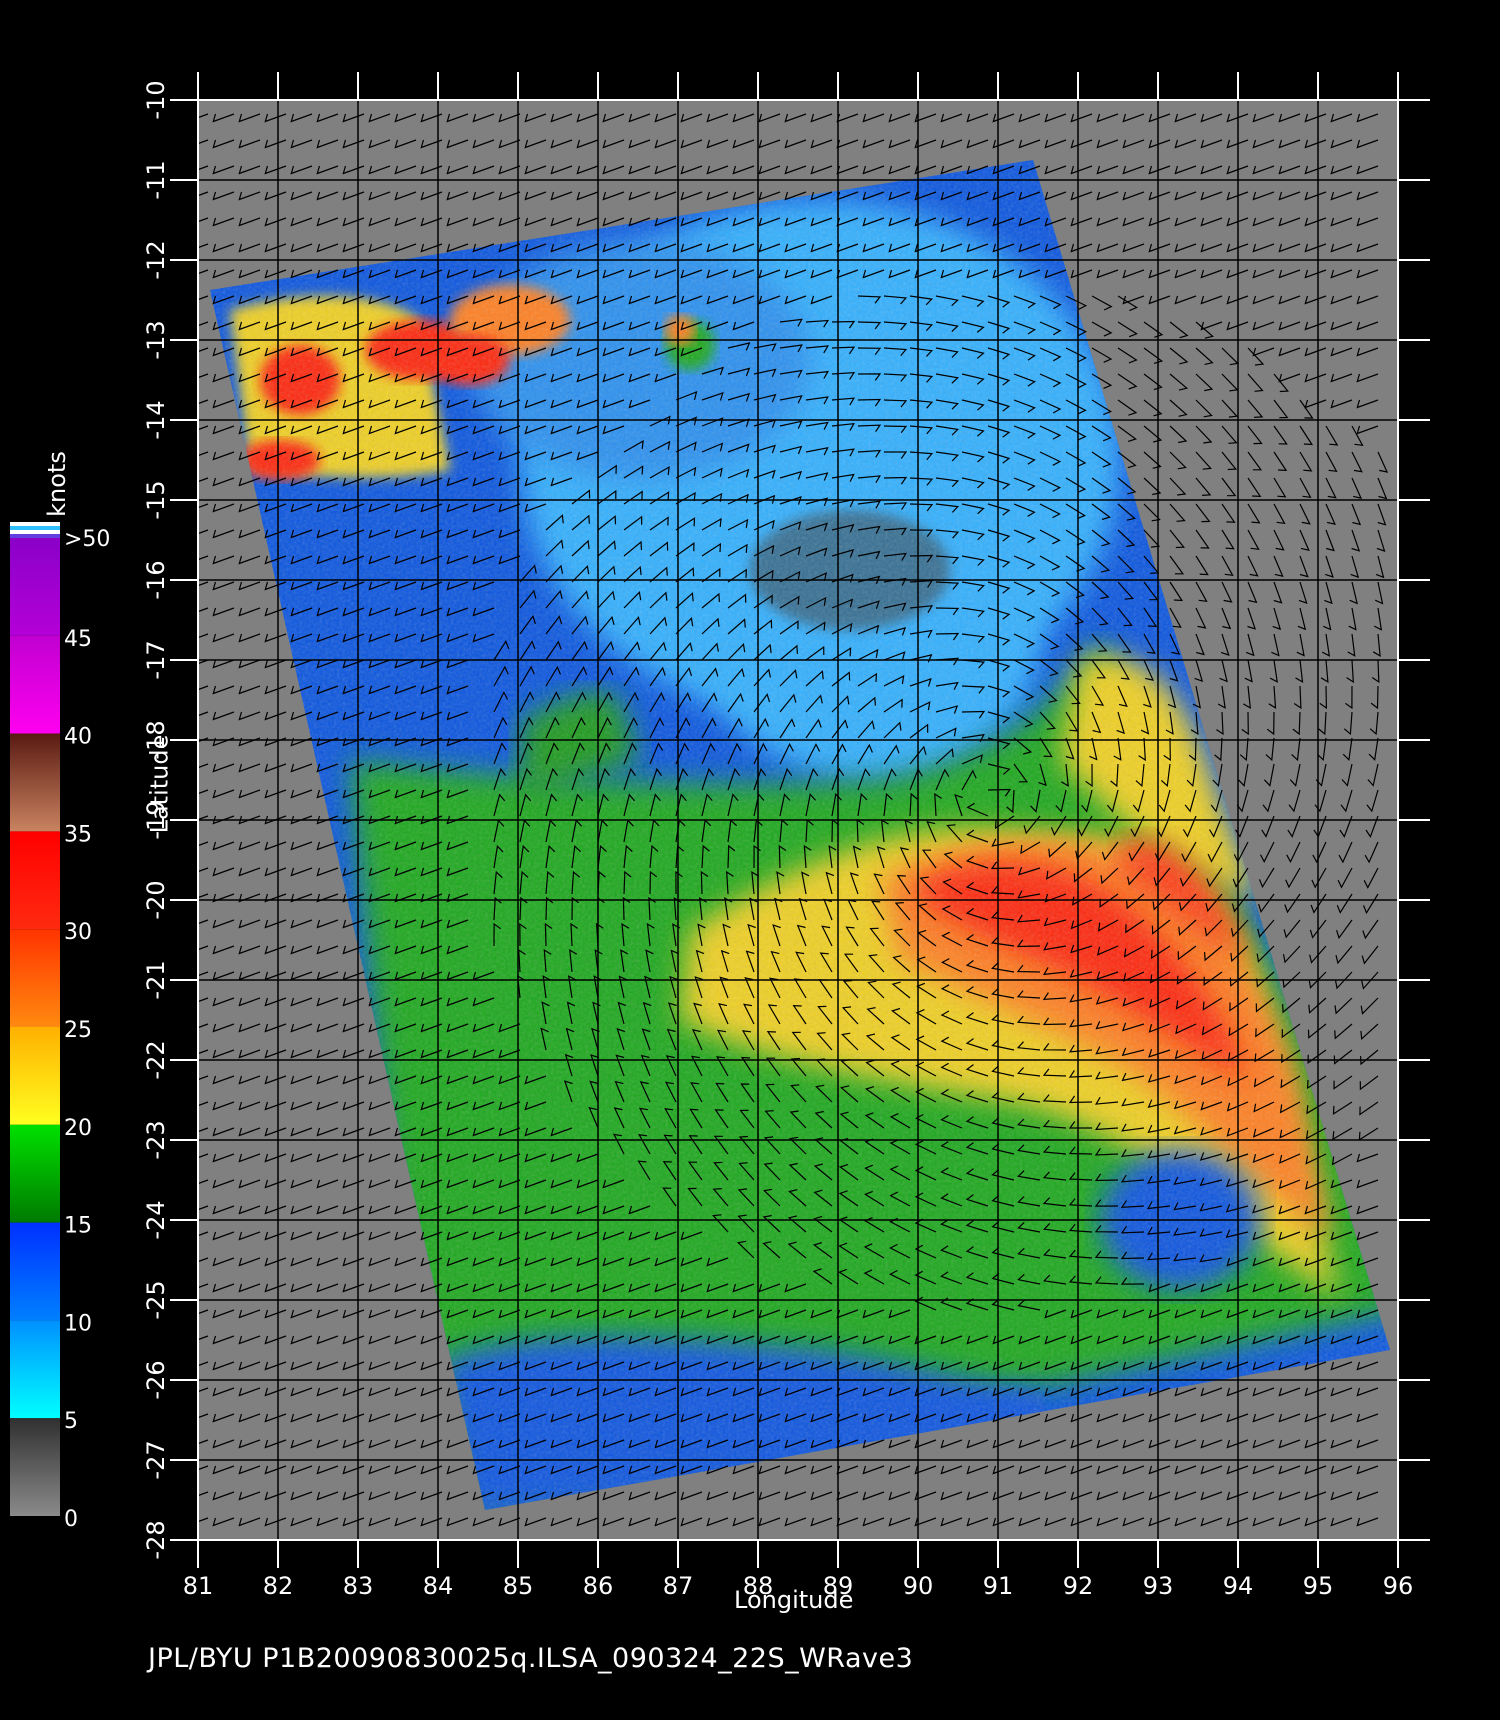 This screenshot has height=1720, width=1500. I want to click on y-tick-label: -12, so click(156, 259).